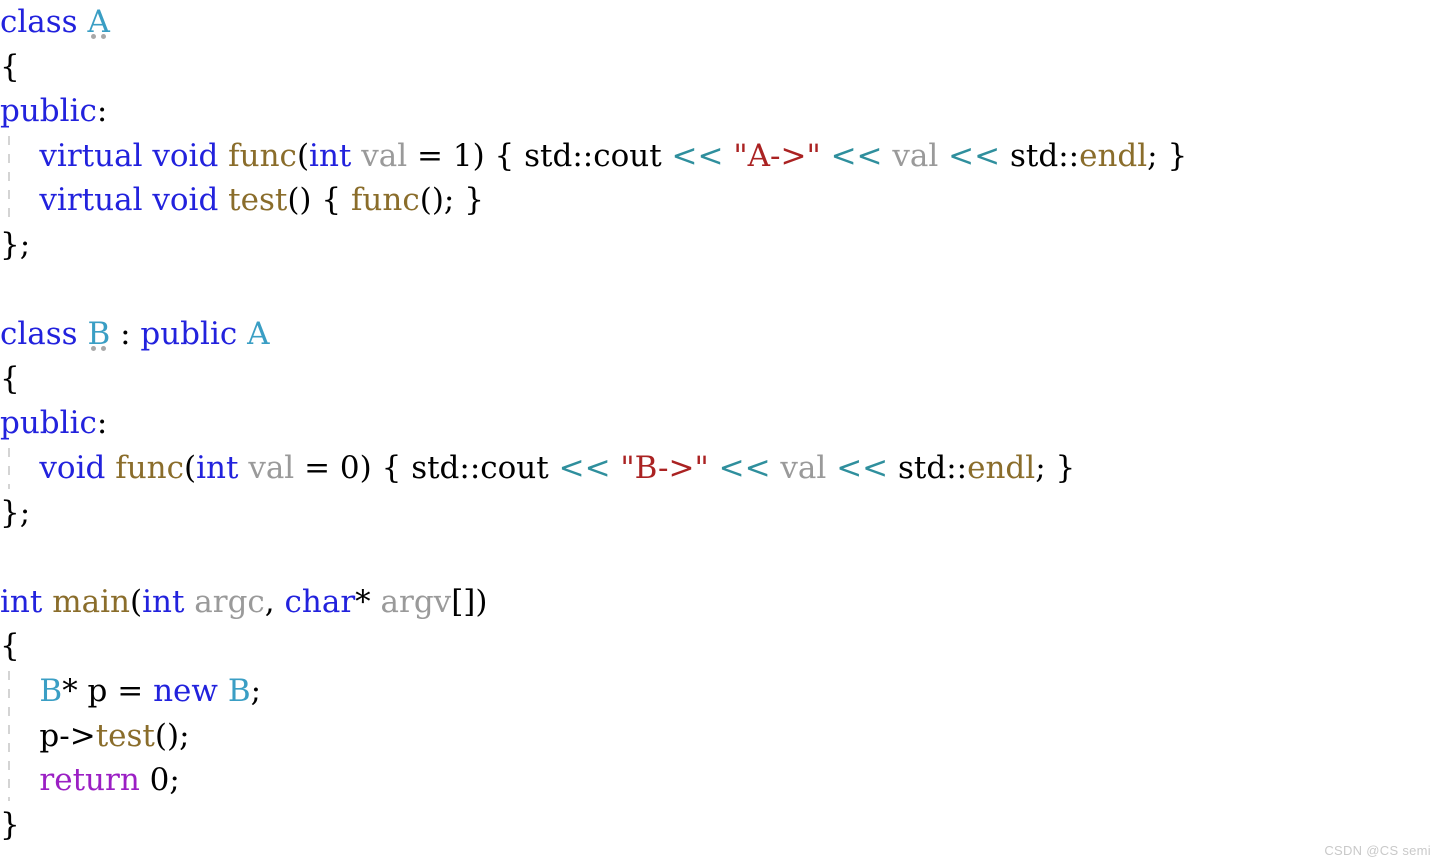 The image size is (1445, 866). Describe the element at coordinates (722, 825) in the screenshot. I see `code-line: }` at that location.